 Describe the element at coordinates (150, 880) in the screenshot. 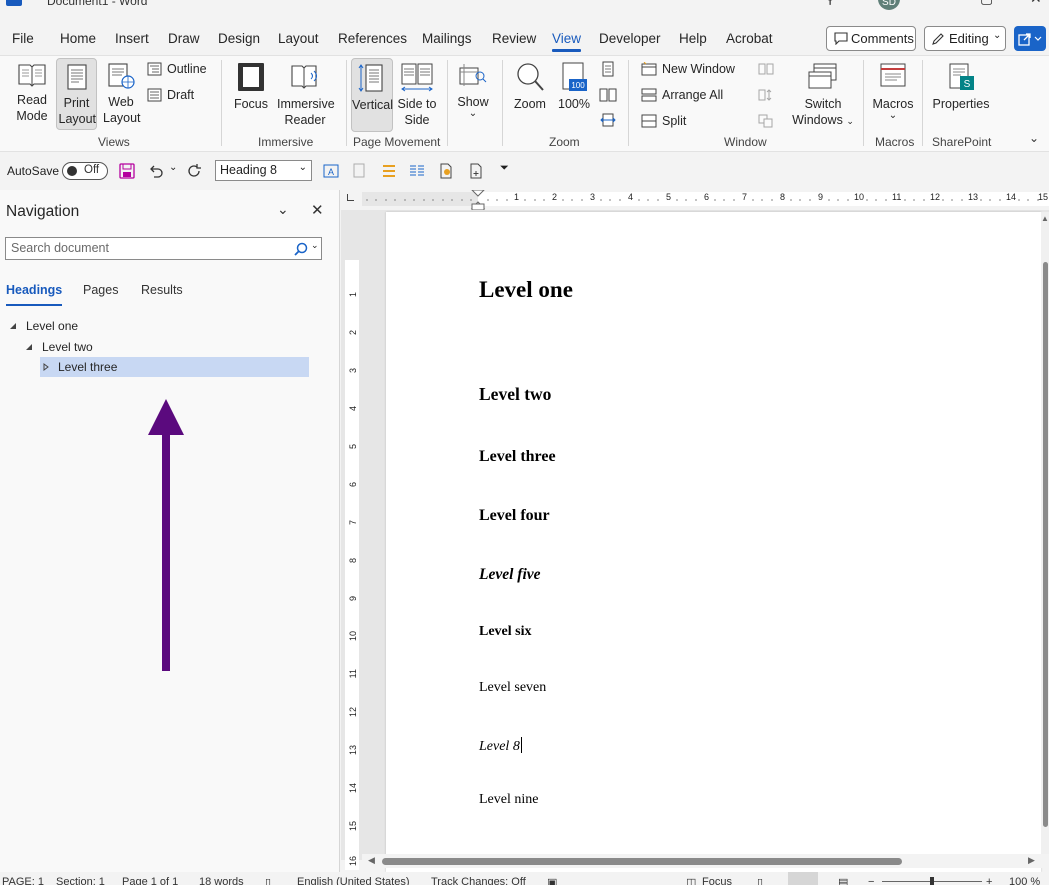

I see `status-page-of: Page 1 of 1` at that location.